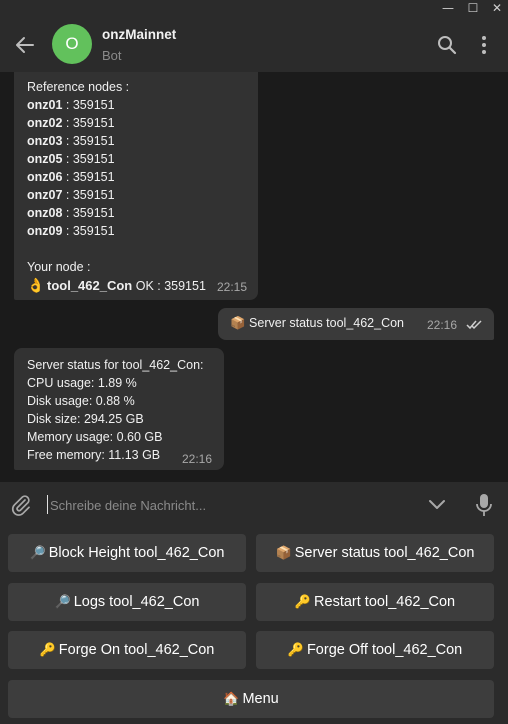  What do you see at coordinates (136, 553) in the screenshot?
I see `button-label: Block Height tool_462_Con` at bounding box center [136, 553].